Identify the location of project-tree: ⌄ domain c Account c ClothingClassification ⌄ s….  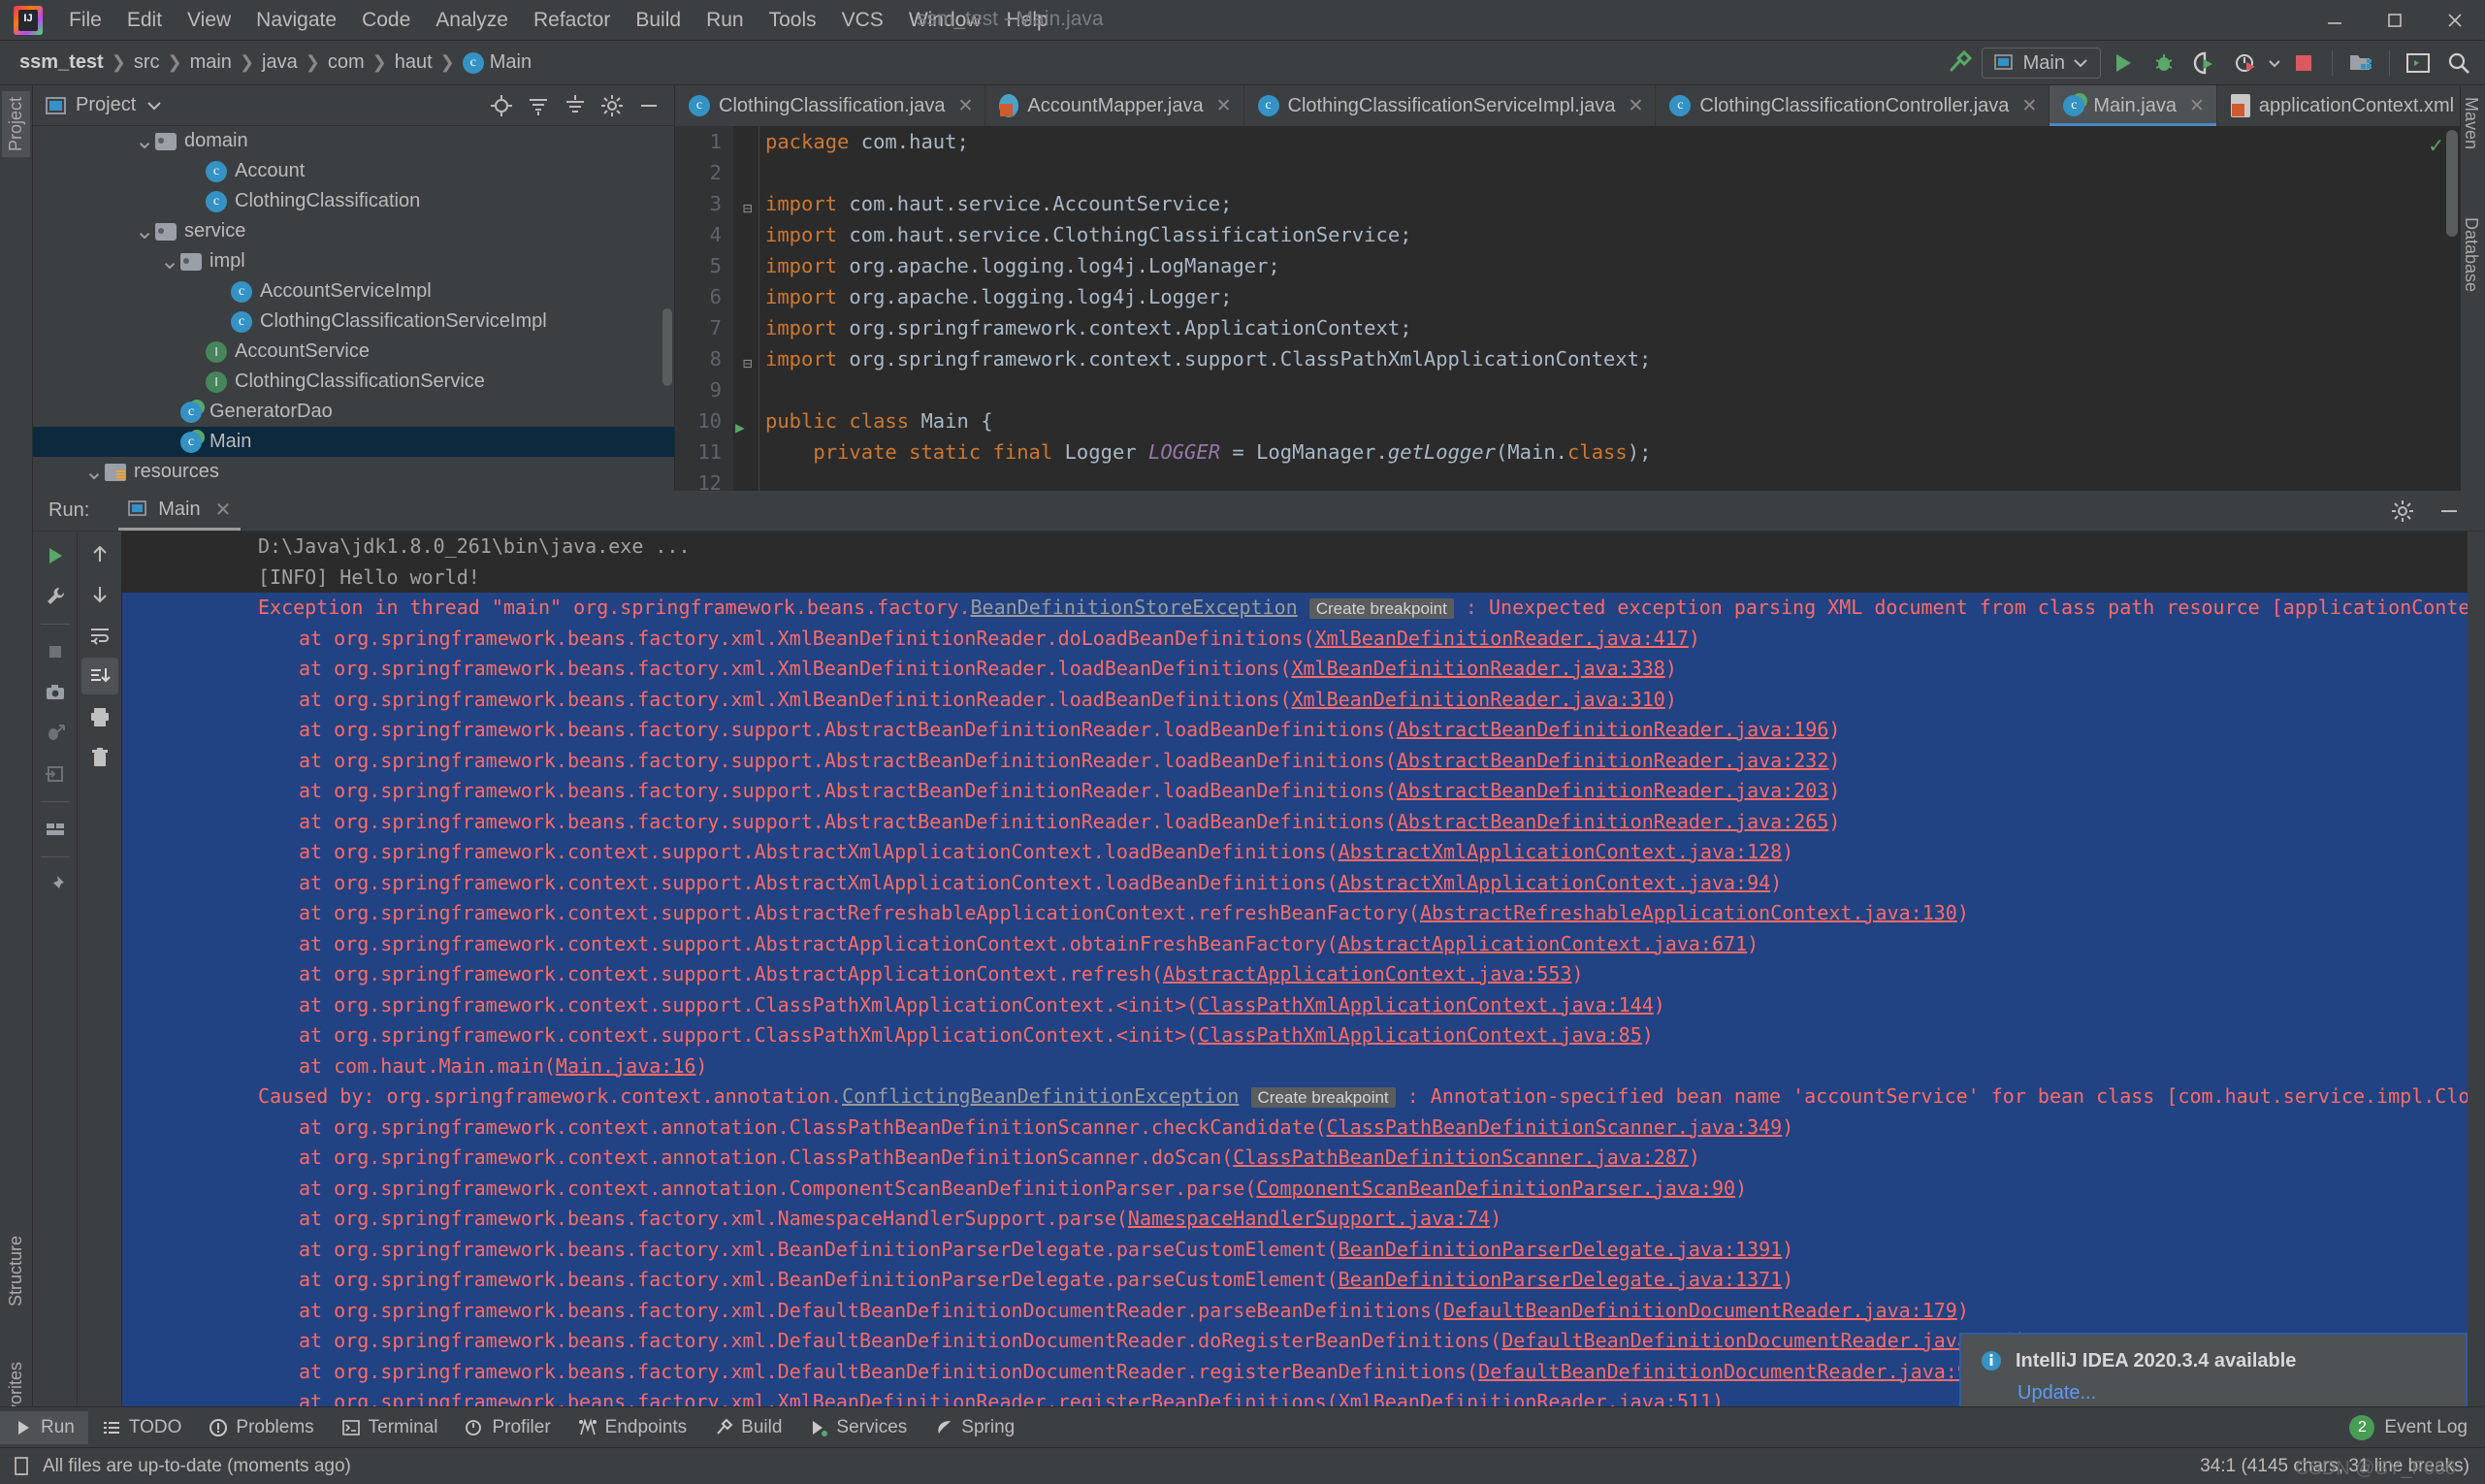
(353, 308).